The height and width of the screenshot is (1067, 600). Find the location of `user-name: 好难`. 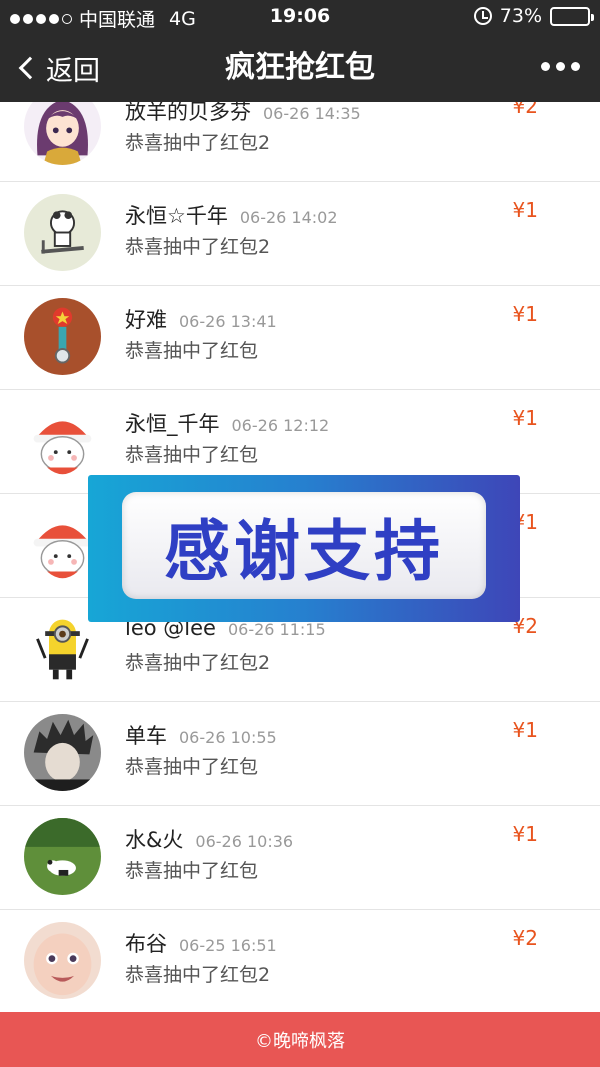

user-name: 好难 is located at coordinates (146, 320).